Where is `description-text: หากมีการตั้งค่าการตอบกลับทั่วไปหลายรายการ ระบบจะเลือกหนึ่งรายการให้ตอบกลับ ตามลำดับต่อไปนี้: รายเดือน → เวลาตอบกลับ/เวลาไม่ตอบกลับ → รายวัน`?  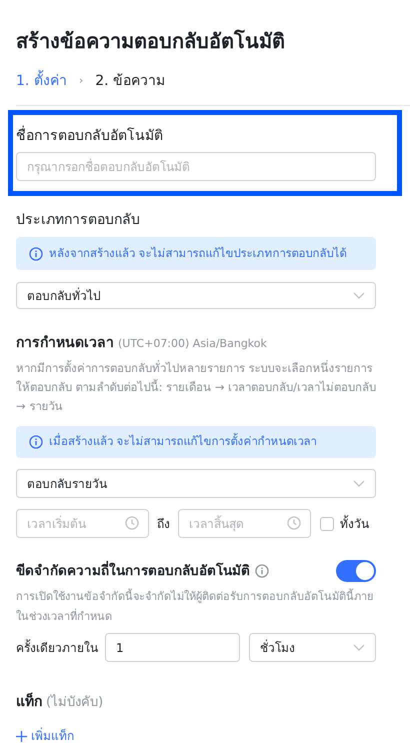 description-text: หากมีการตั้งค่าการตอบกลับทั่วไปหลายรายการ ระบบจะเลือกหนึ่งรายการให้ตอบกลับ ตามลำดับต่อไปนี้: รายเดือน → เวลาตอบกลับ/เวลาไม่ตอบกลับ → รายวัน is located at coordinates (196, 387).